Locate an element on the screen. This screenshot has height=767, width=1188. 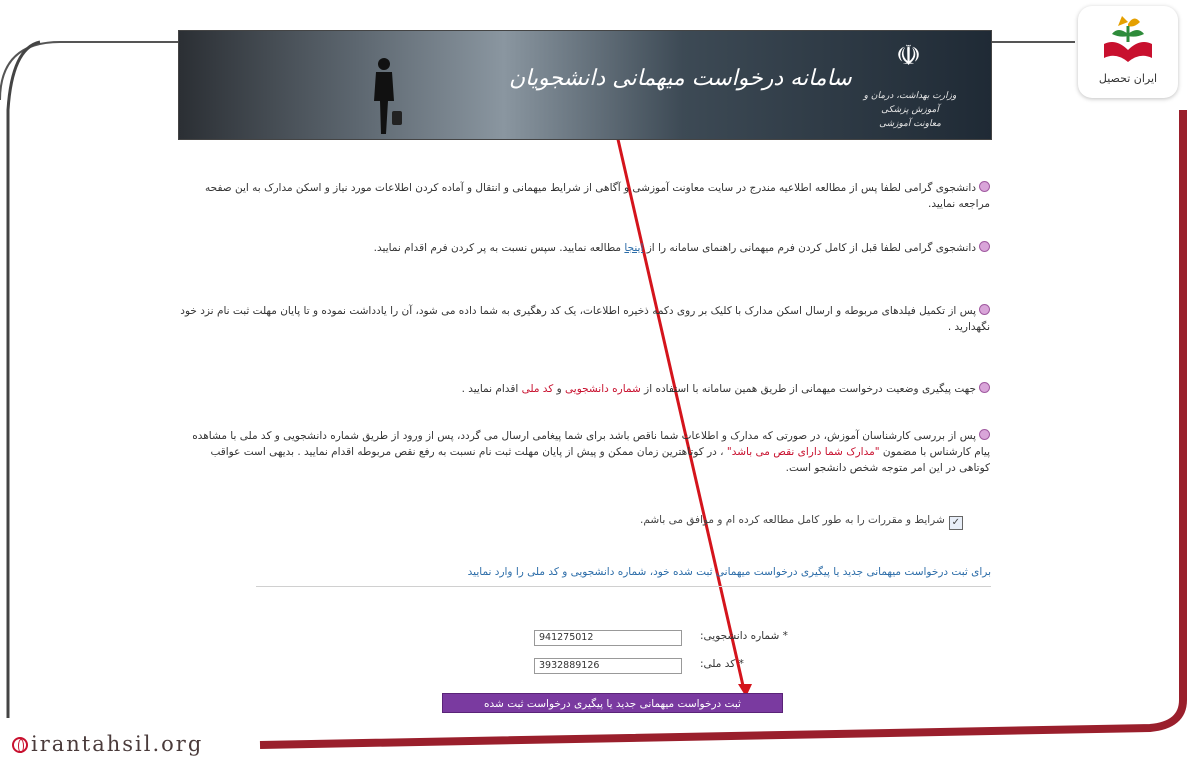
terms-checkbox: ✓ is located at coordinates (955, 523).